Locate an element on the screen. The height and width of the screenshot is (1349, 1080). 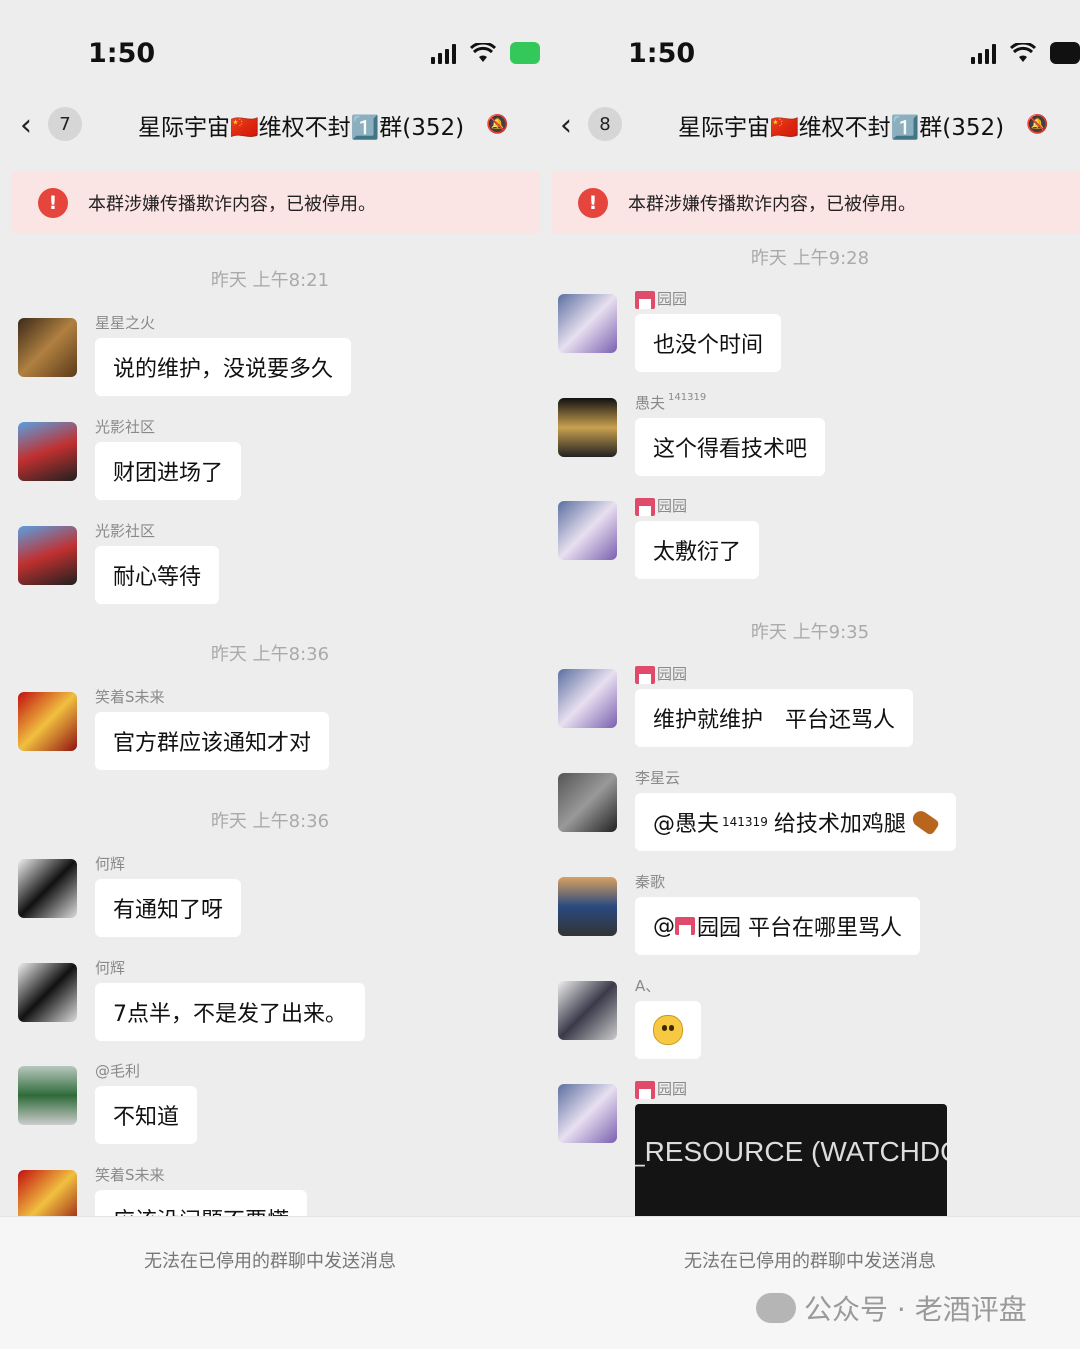
message-item: 园园 也没个时间 is located at coordinates (819, 347).